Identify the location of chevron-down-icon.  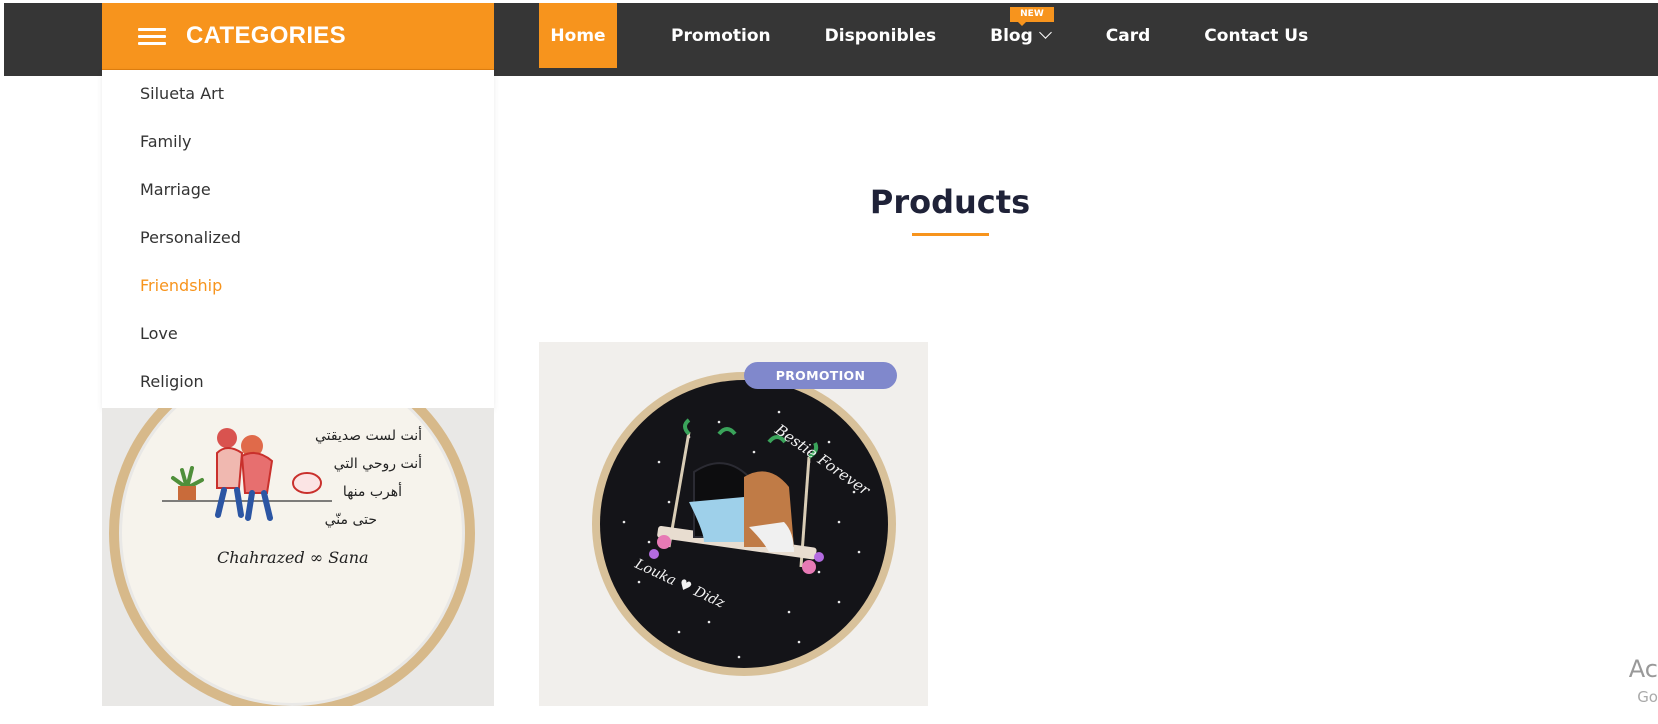
(1045, 32).